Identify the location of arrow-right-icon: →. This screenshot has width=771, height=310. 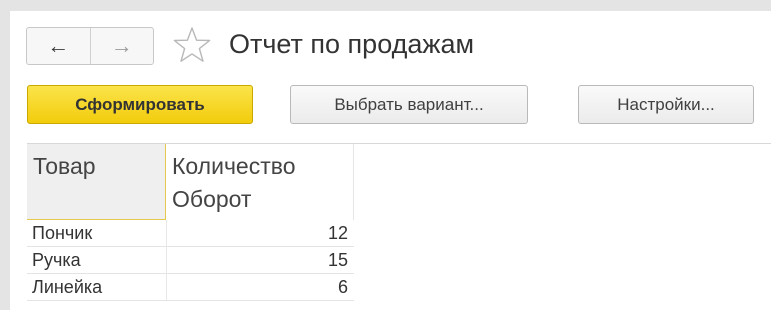
(121, 45).